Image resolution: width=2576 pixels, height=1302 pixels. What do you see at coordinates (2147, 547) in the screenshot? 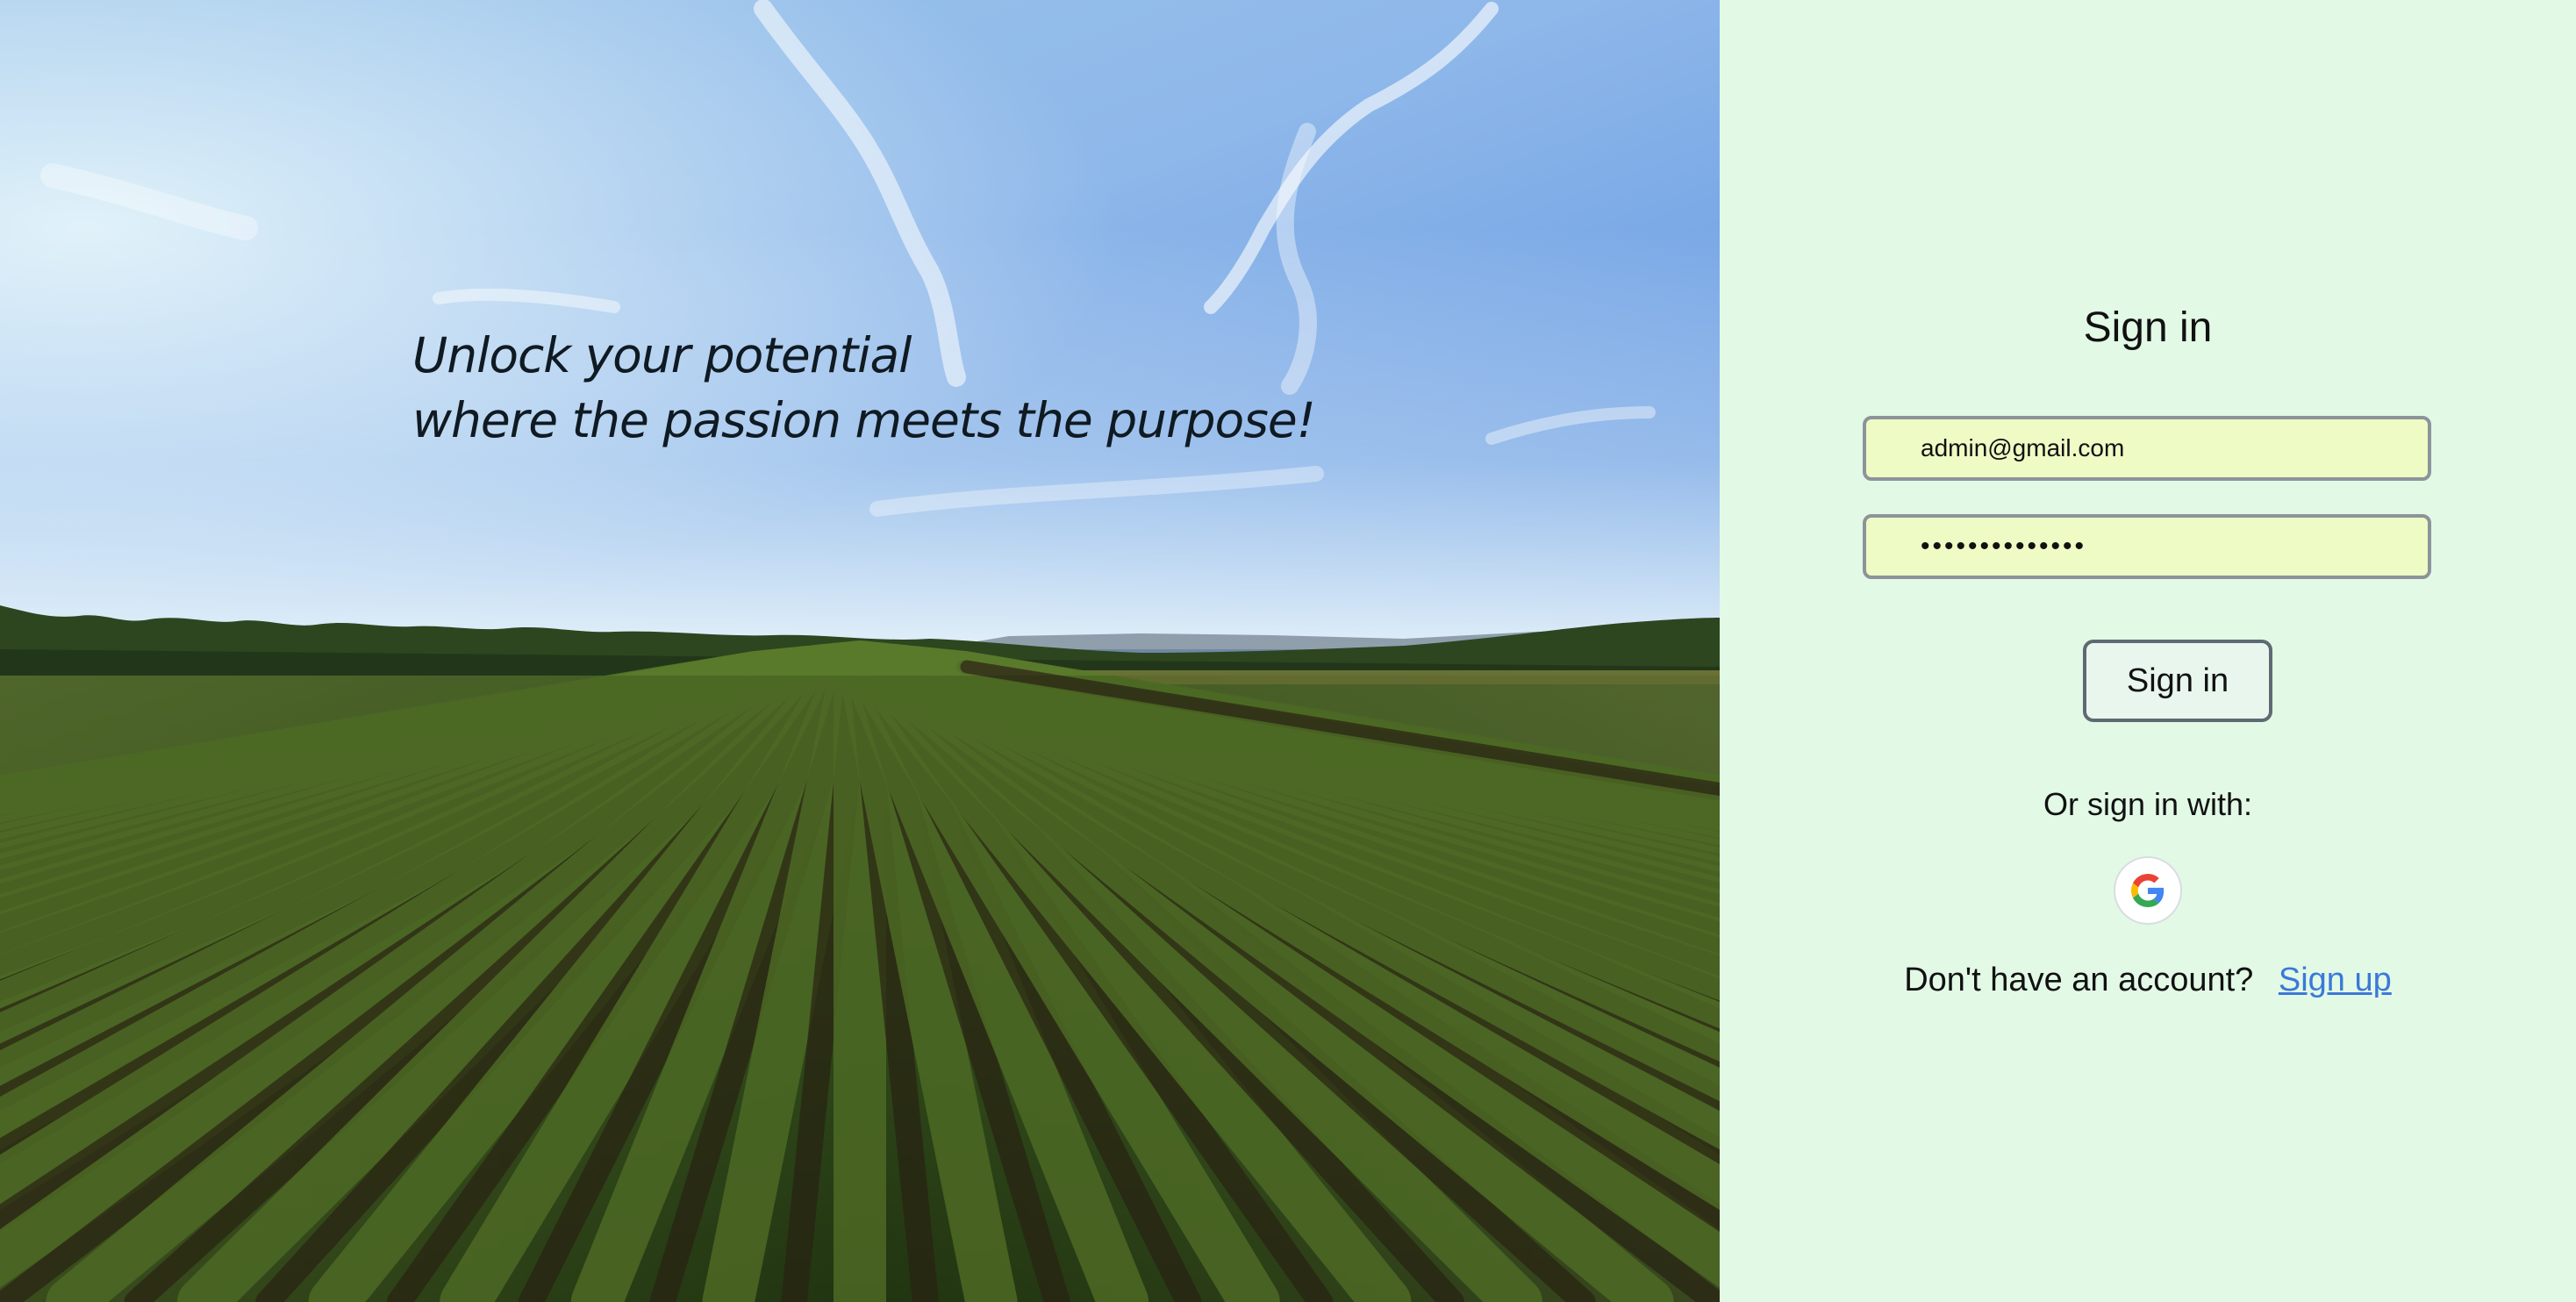
I see `password-input` at bounding box center [2147, 547].